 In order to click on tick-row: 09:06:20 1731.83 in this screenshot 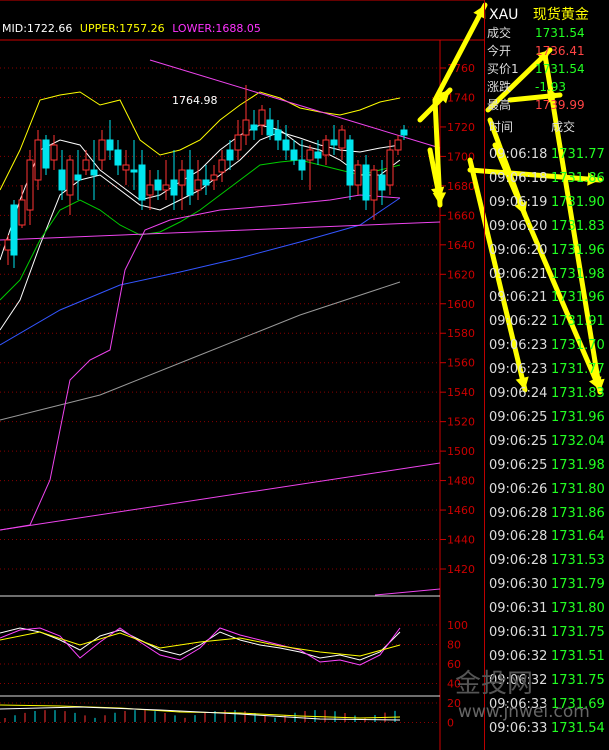, I will do `click(549, 227)`.